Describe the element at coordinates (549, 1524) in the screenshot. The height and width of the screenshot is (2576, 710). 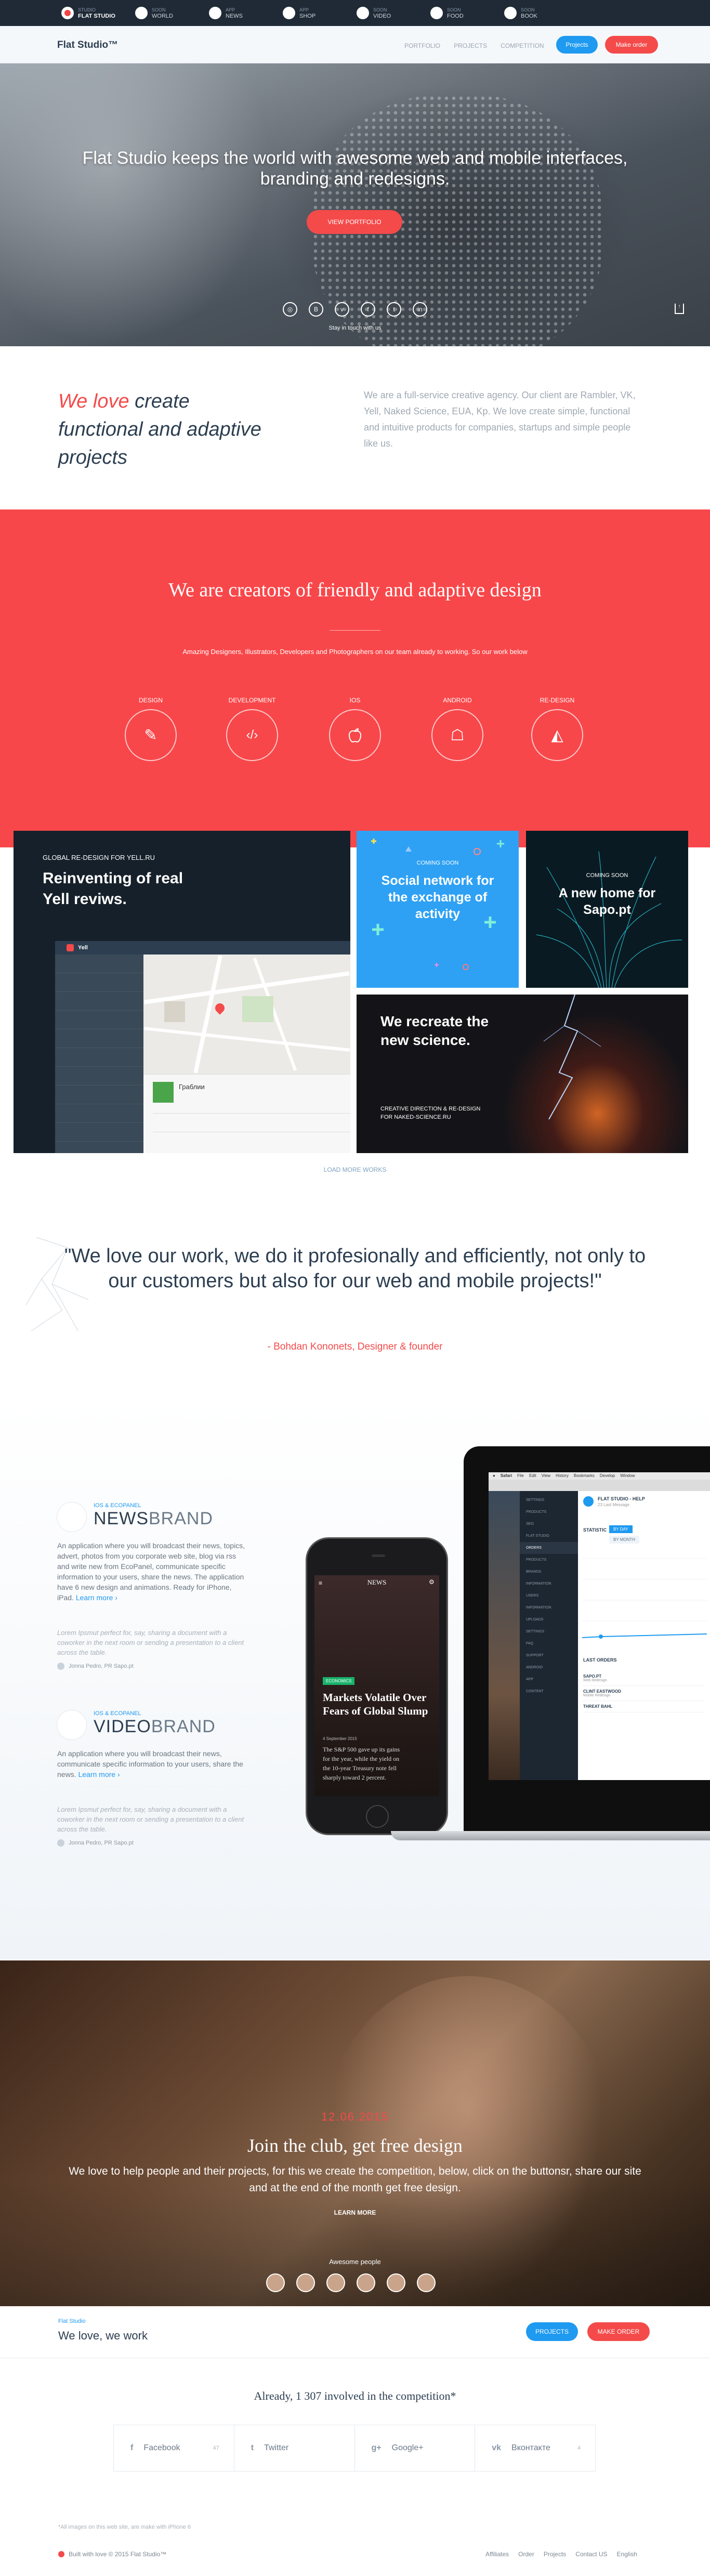
I see `admin-sidebar-item: SEO` at that location.